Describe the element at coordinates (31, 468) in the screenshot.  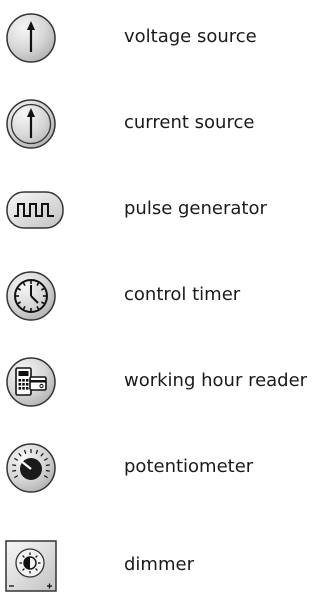
I see `potentiometer-icon` at that location.